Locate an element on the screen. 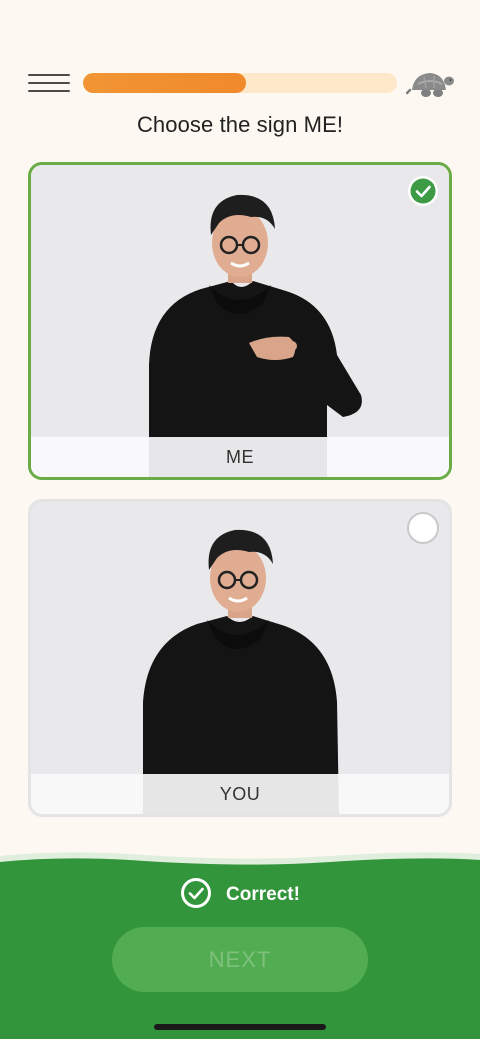  lesson-progress-bar is located at coordinates (240, 83).